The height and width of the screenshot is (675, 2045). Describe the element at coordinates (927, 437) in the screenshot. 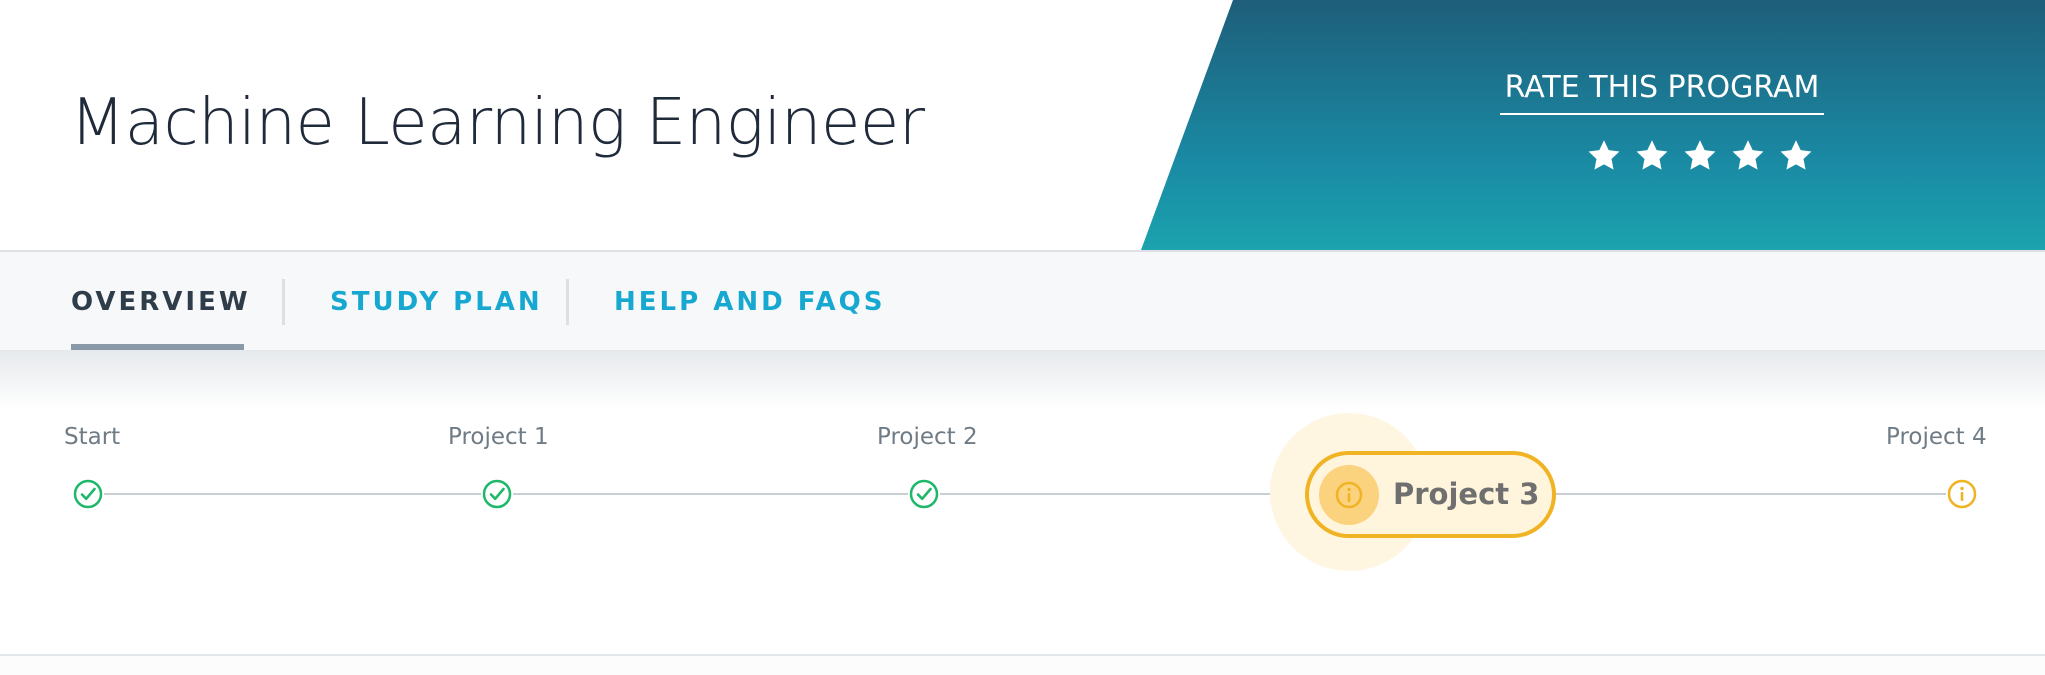

I see `milestone-label-project-2: Project 2` at that location.